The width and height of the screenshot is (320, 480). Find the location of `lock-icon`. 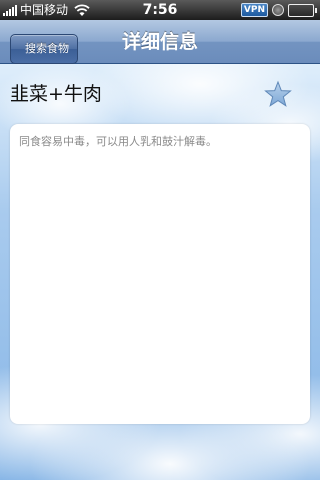

lock-icon is located at coordinates (278, 10).